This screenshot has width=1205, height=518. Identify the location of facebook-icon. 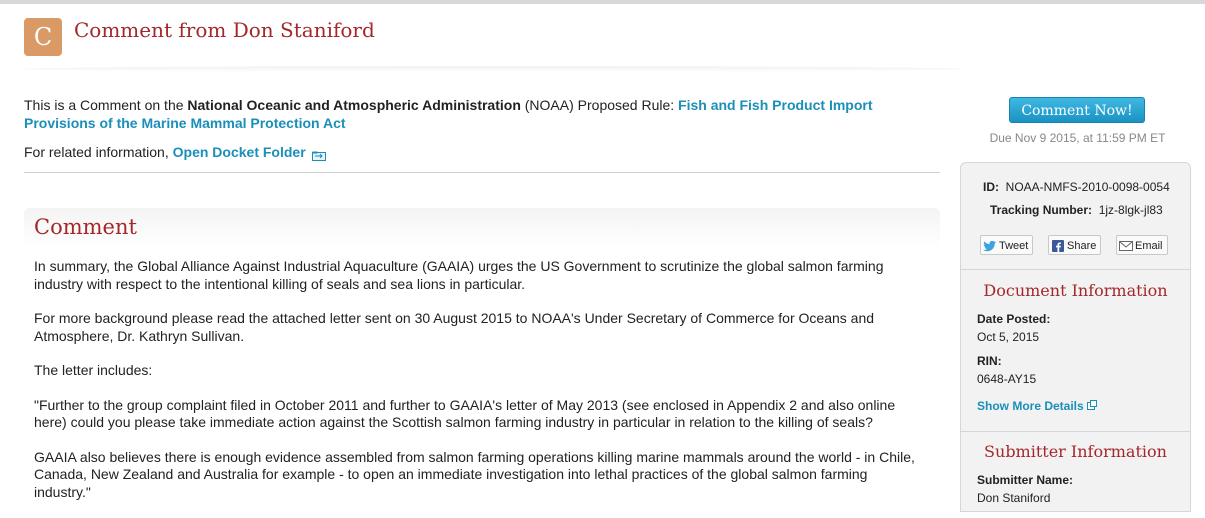
(1058, 246).